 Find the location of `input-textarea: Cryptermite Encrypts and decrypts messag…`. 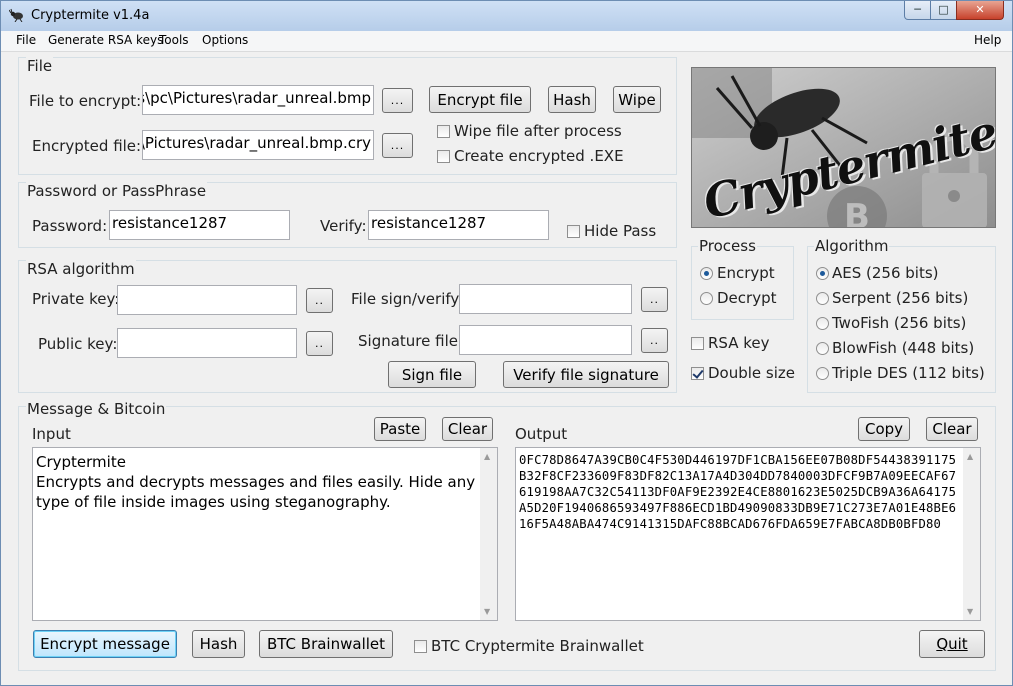

input-textarea: Cryptermite Encrypts and decrypts messag… is located at coordinates (265, 534).